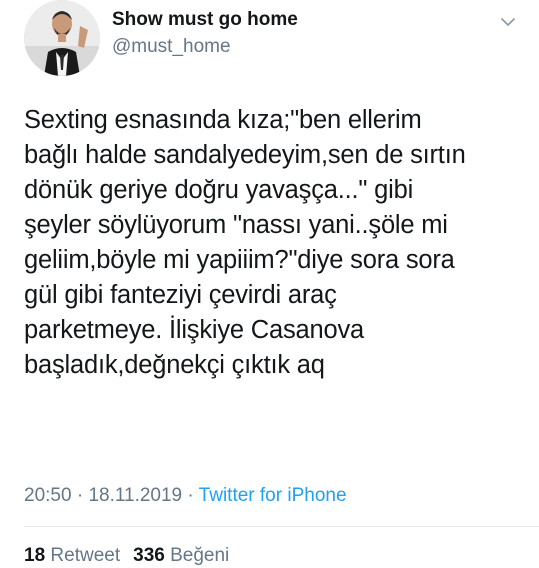 The width and height of the screenshot is (539, 568). I want to click on tweet-meta: 20:50 · 18.11.2019 · Twitter for iPhone, so click(185, 496).